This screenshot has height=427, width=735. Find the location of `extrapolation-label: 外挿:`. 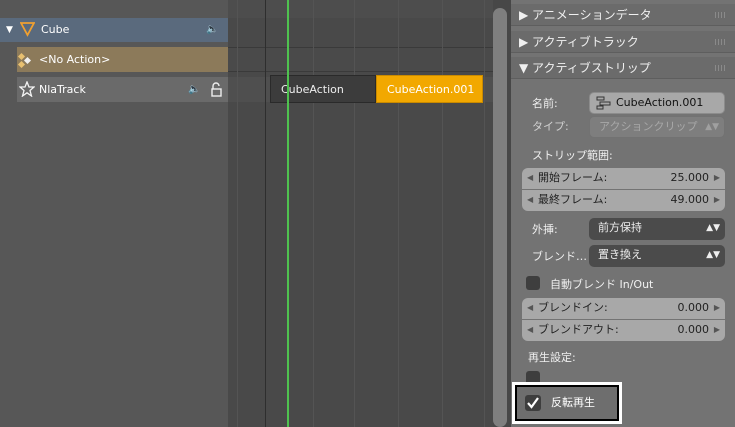

extrapolation-label: 外挿: is located at coordinates (545, 229).